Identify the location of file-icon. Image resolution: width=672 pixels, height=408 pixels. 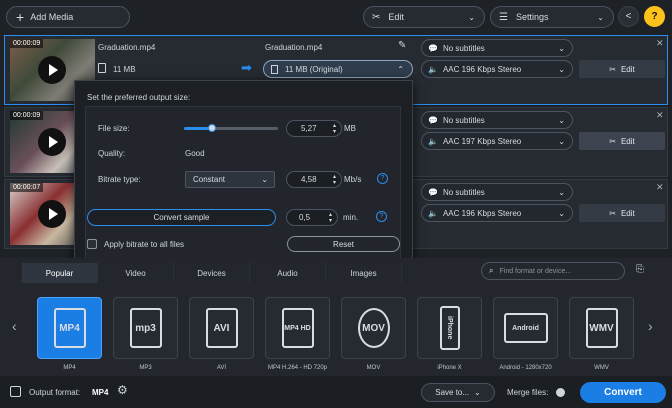
(274, 69).